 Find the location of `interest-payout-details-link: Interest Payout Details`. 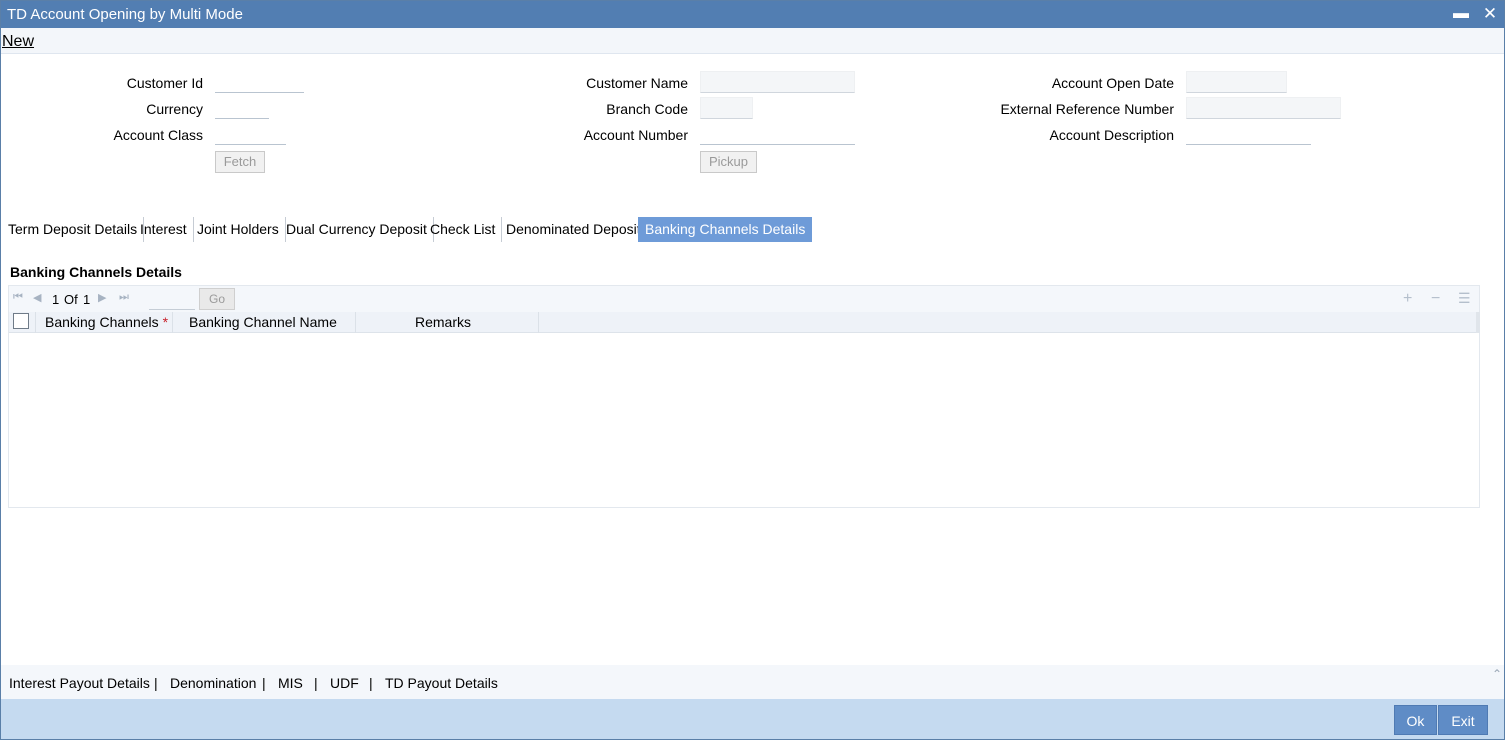

interest-payout-details-link: Interest Payout Details is located at coordinates (79, 683).